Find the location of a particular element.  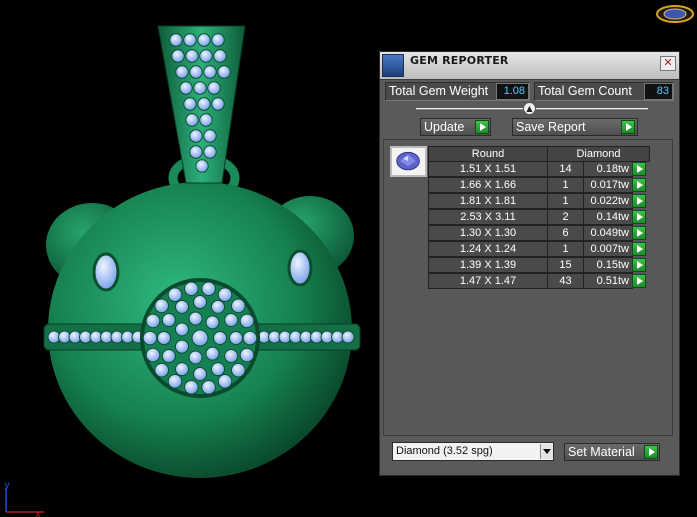

gem-size-cell: 1.47 X 1.47 is located at coordinates (488, 281).